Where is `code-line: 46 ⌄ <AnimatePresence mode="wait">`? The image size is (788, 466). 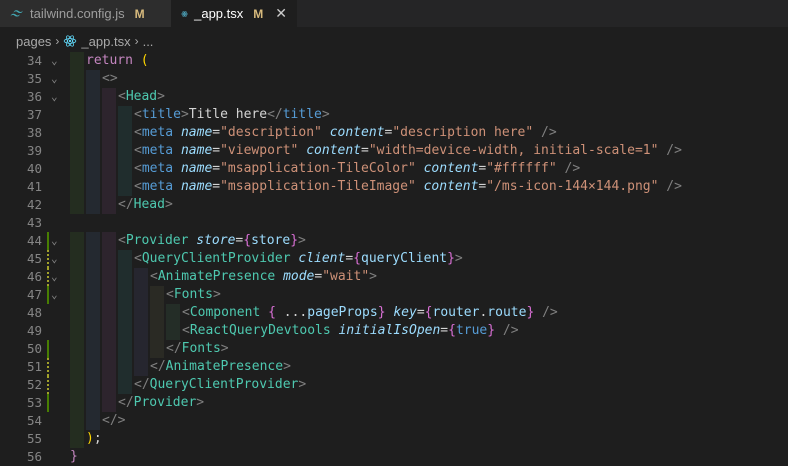
code-line: 46 ⌄ <AnimatePresence mode="wait"> is located at coordinates (394, 277).